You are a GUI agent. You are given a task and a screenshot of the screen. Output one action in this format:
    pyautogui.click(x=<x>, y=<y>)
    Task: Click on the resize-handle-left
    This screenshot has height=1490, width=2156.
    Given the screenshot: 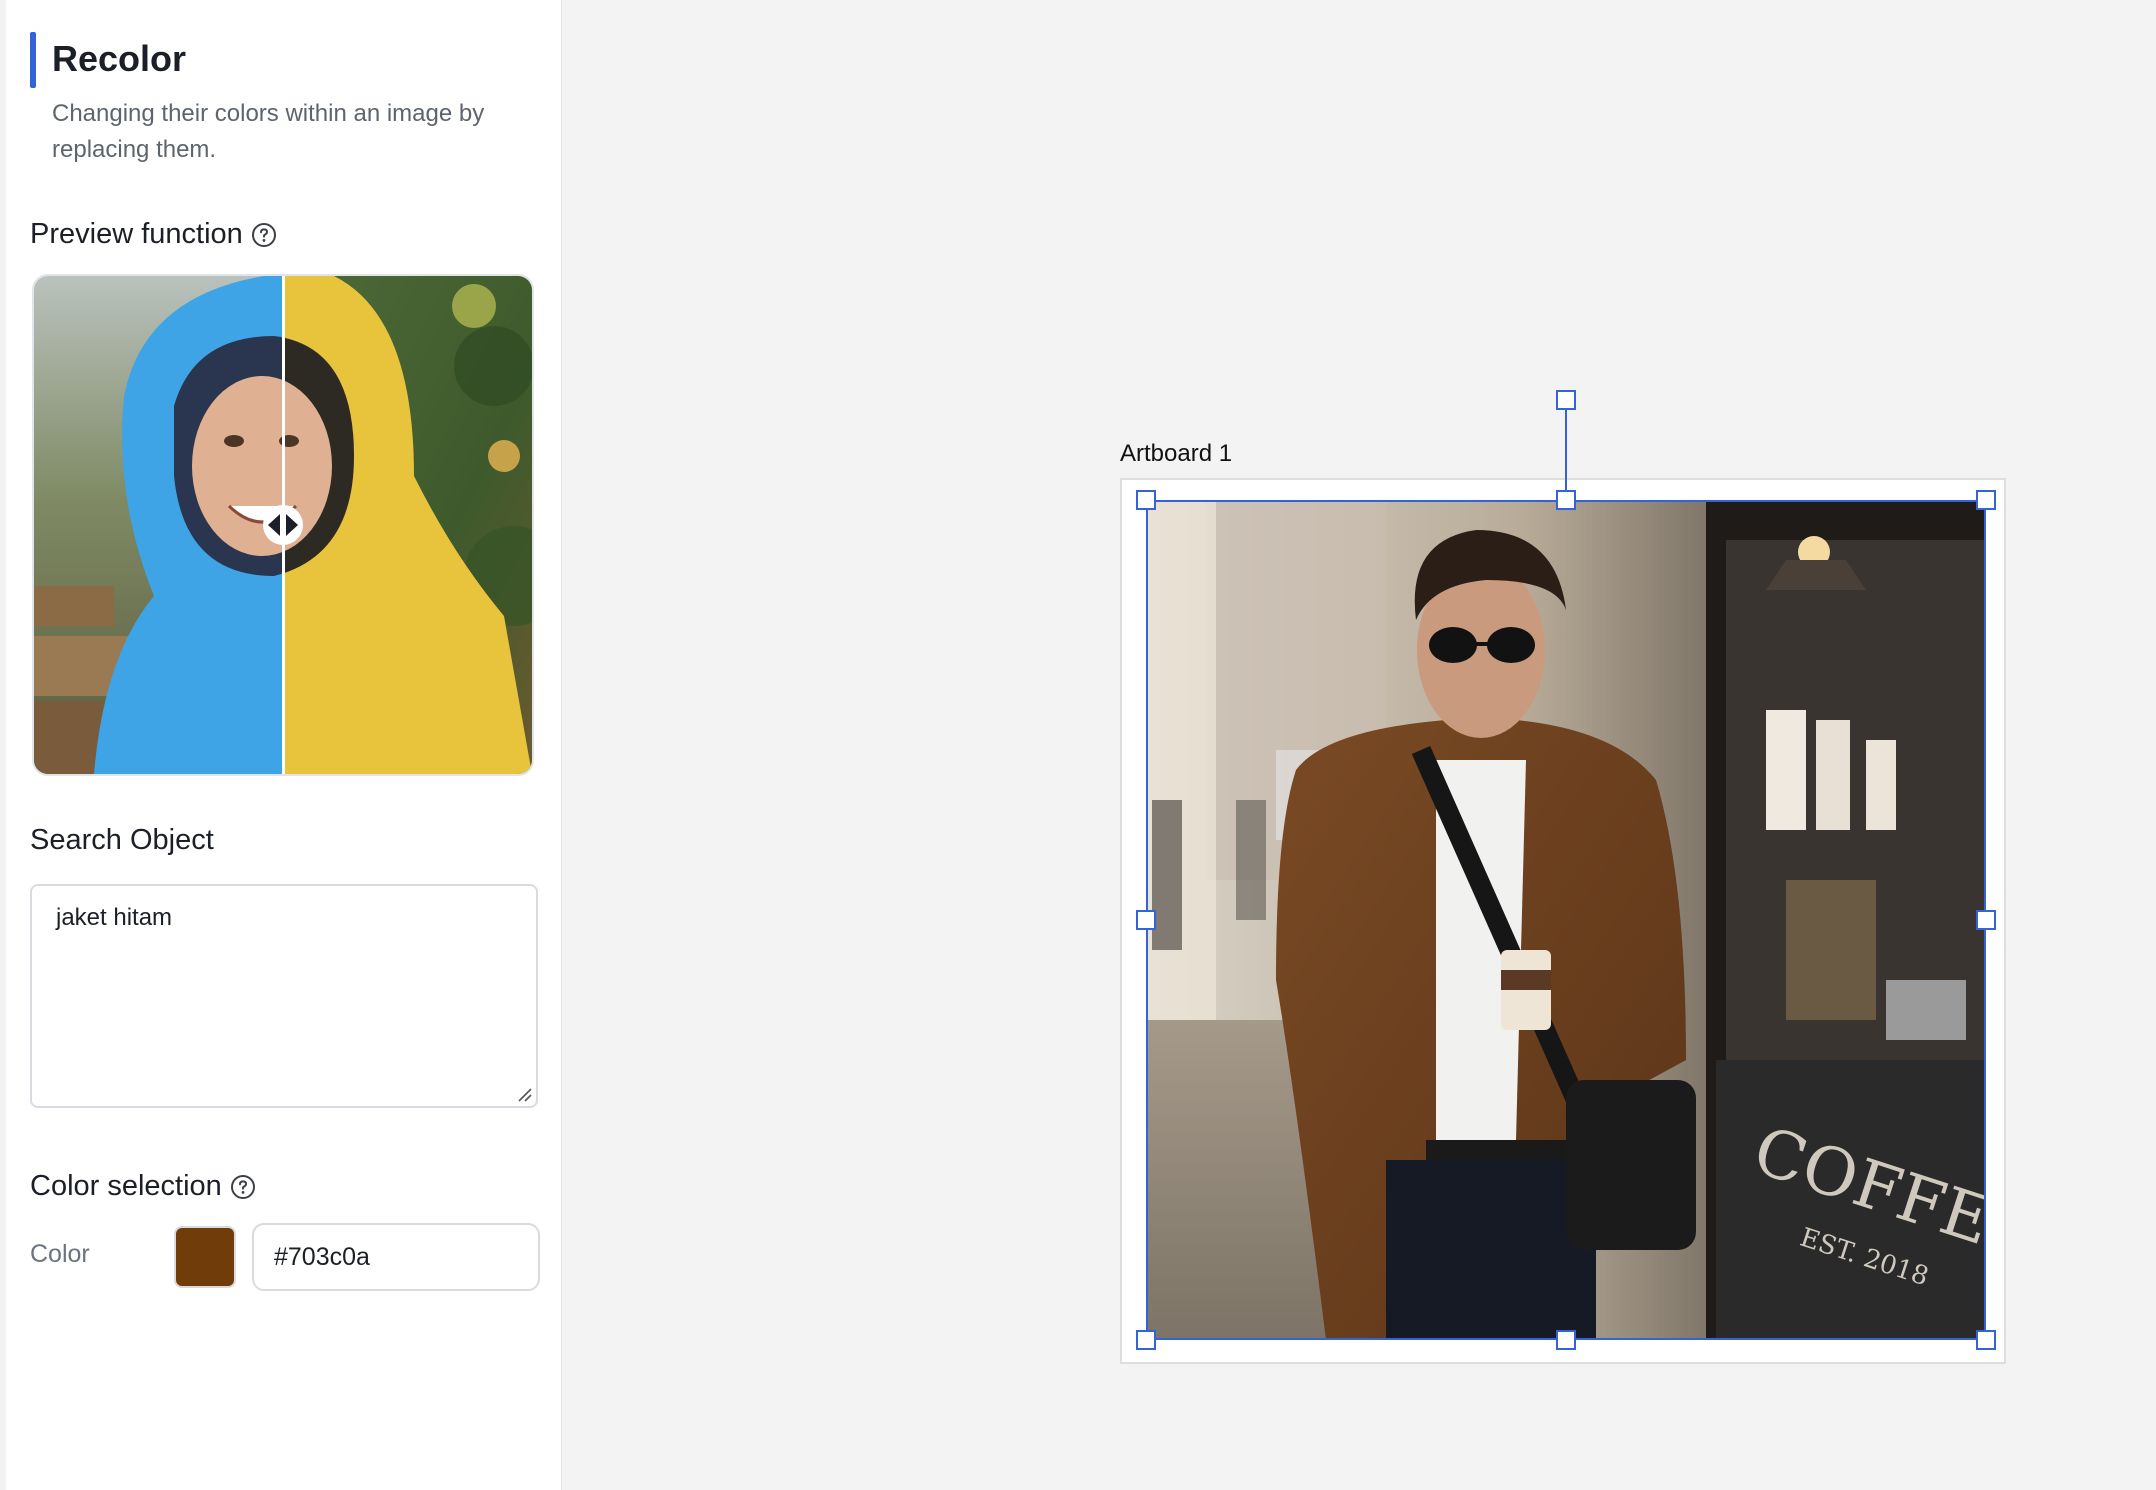 What is the action you would take?
    pyautogui.click(x=1146, y=920)
    